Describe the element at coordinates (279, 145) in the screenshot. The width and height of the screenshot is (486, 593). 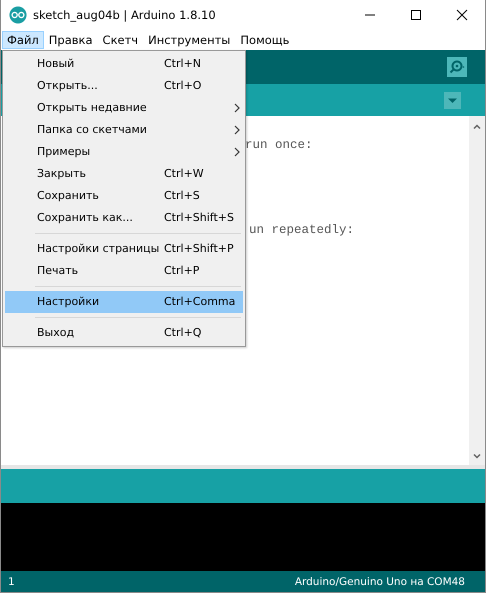
I see `code-line: run once:` at that location.